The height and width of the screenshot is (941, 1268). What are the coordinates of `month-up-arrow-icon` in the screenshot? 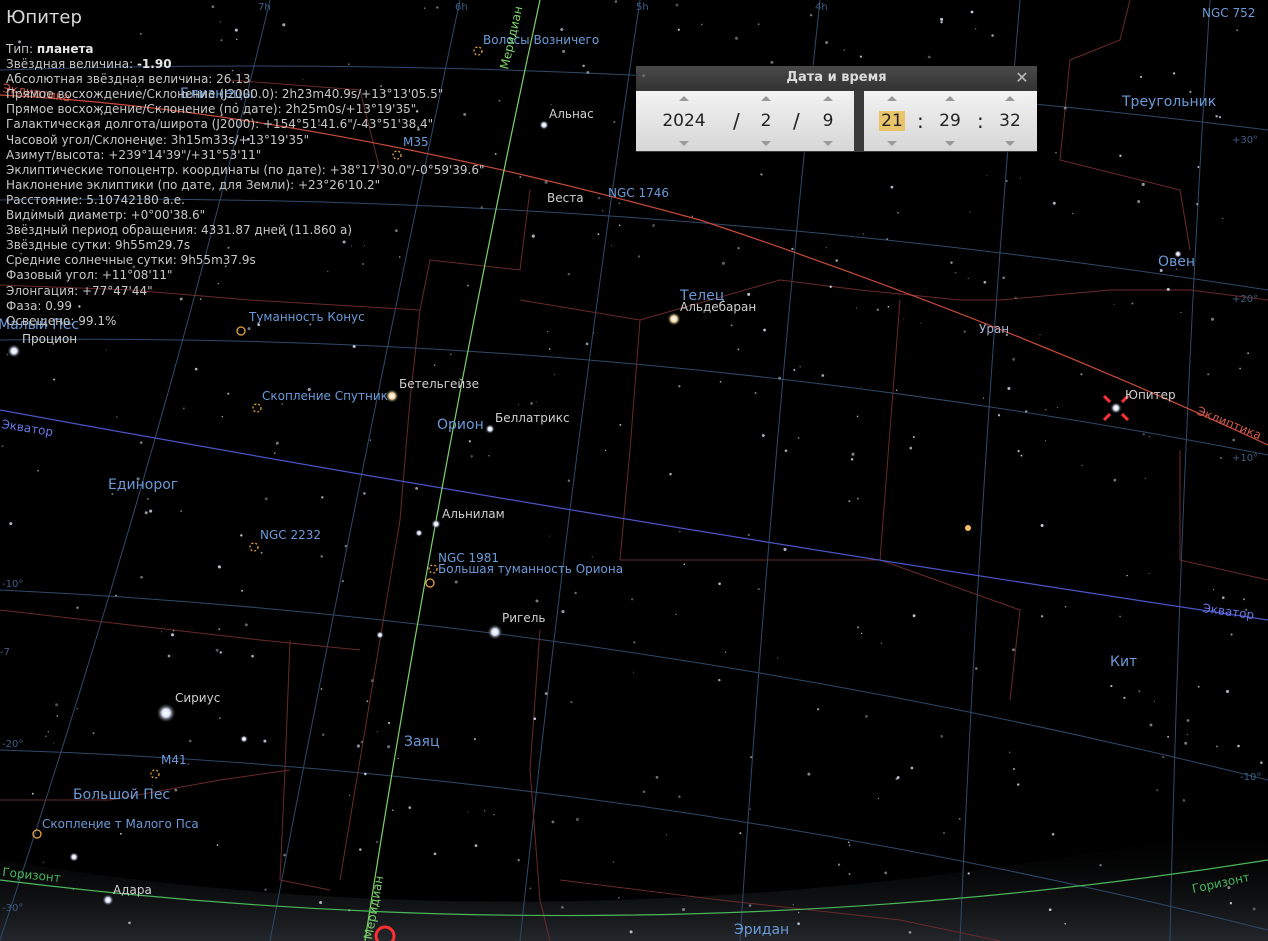 It's located at (766, 98).